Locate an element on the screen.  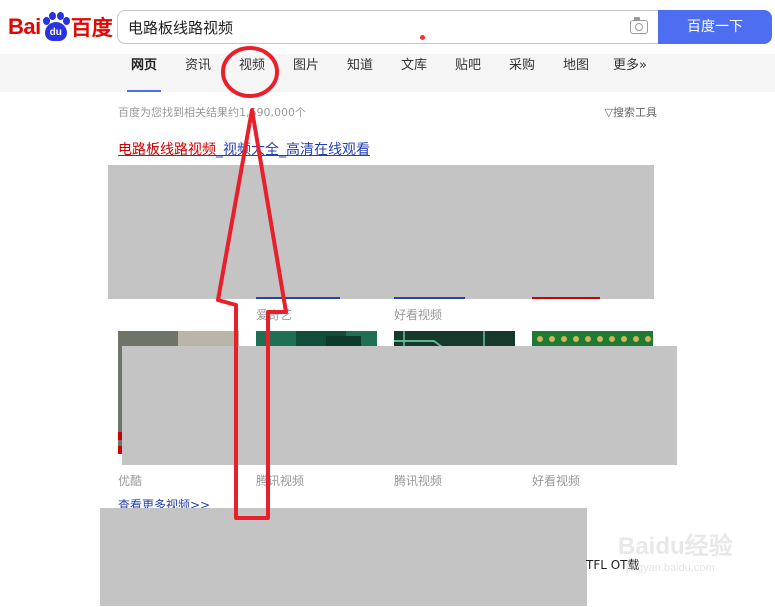
tab-more: 更多» is located at coordinates (630, 73).